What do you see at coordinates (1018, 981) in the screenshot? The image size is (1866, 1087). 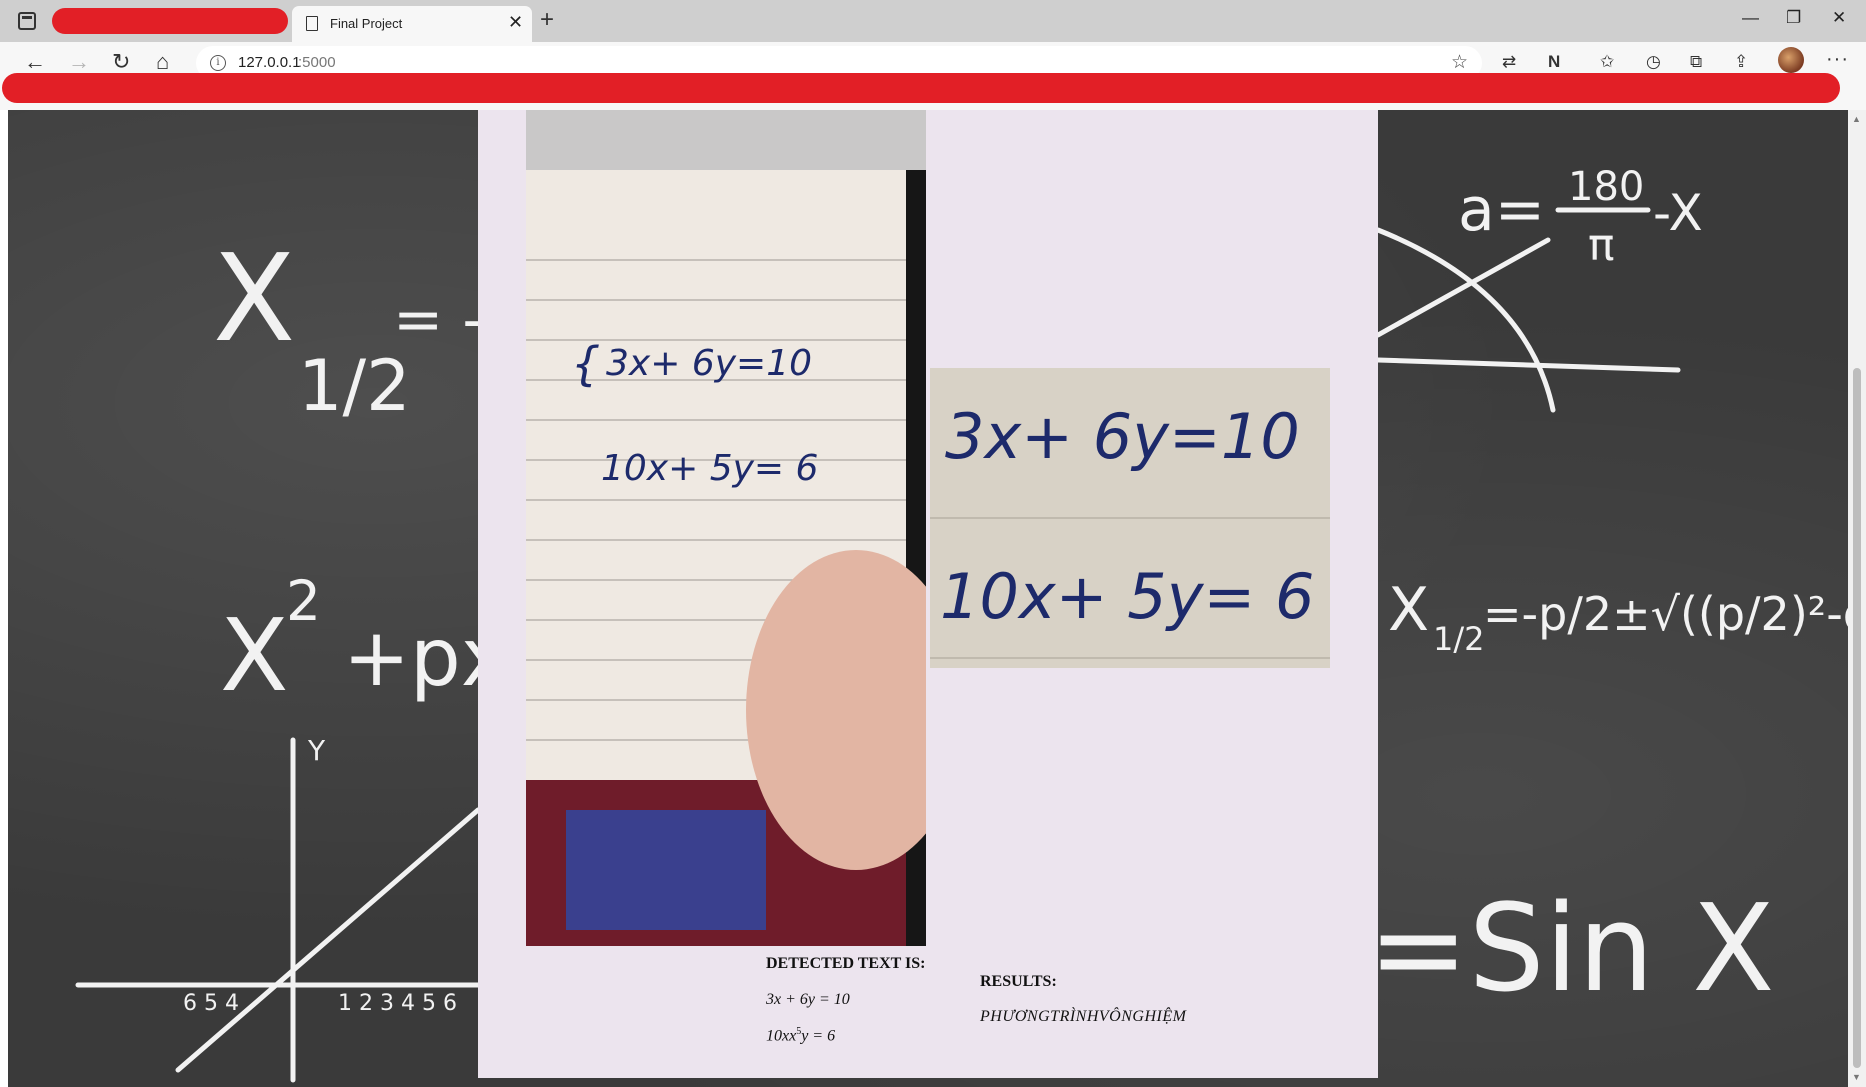 I see `results-heading: RESULTS:` at bounding box center [1018, 981].